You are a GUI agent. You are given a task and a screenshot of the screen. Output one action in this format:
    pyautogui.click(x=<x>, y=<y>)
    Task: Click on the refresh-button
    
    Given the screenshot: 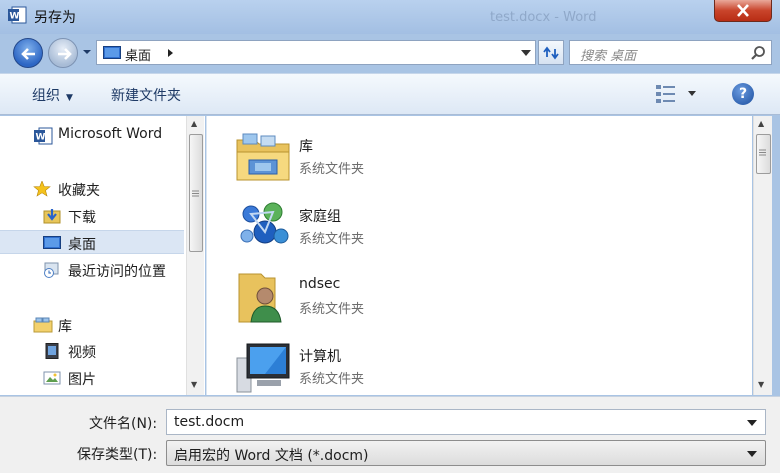 What is the action you would take?
    pyautogui.click(x=551, y=52)
    